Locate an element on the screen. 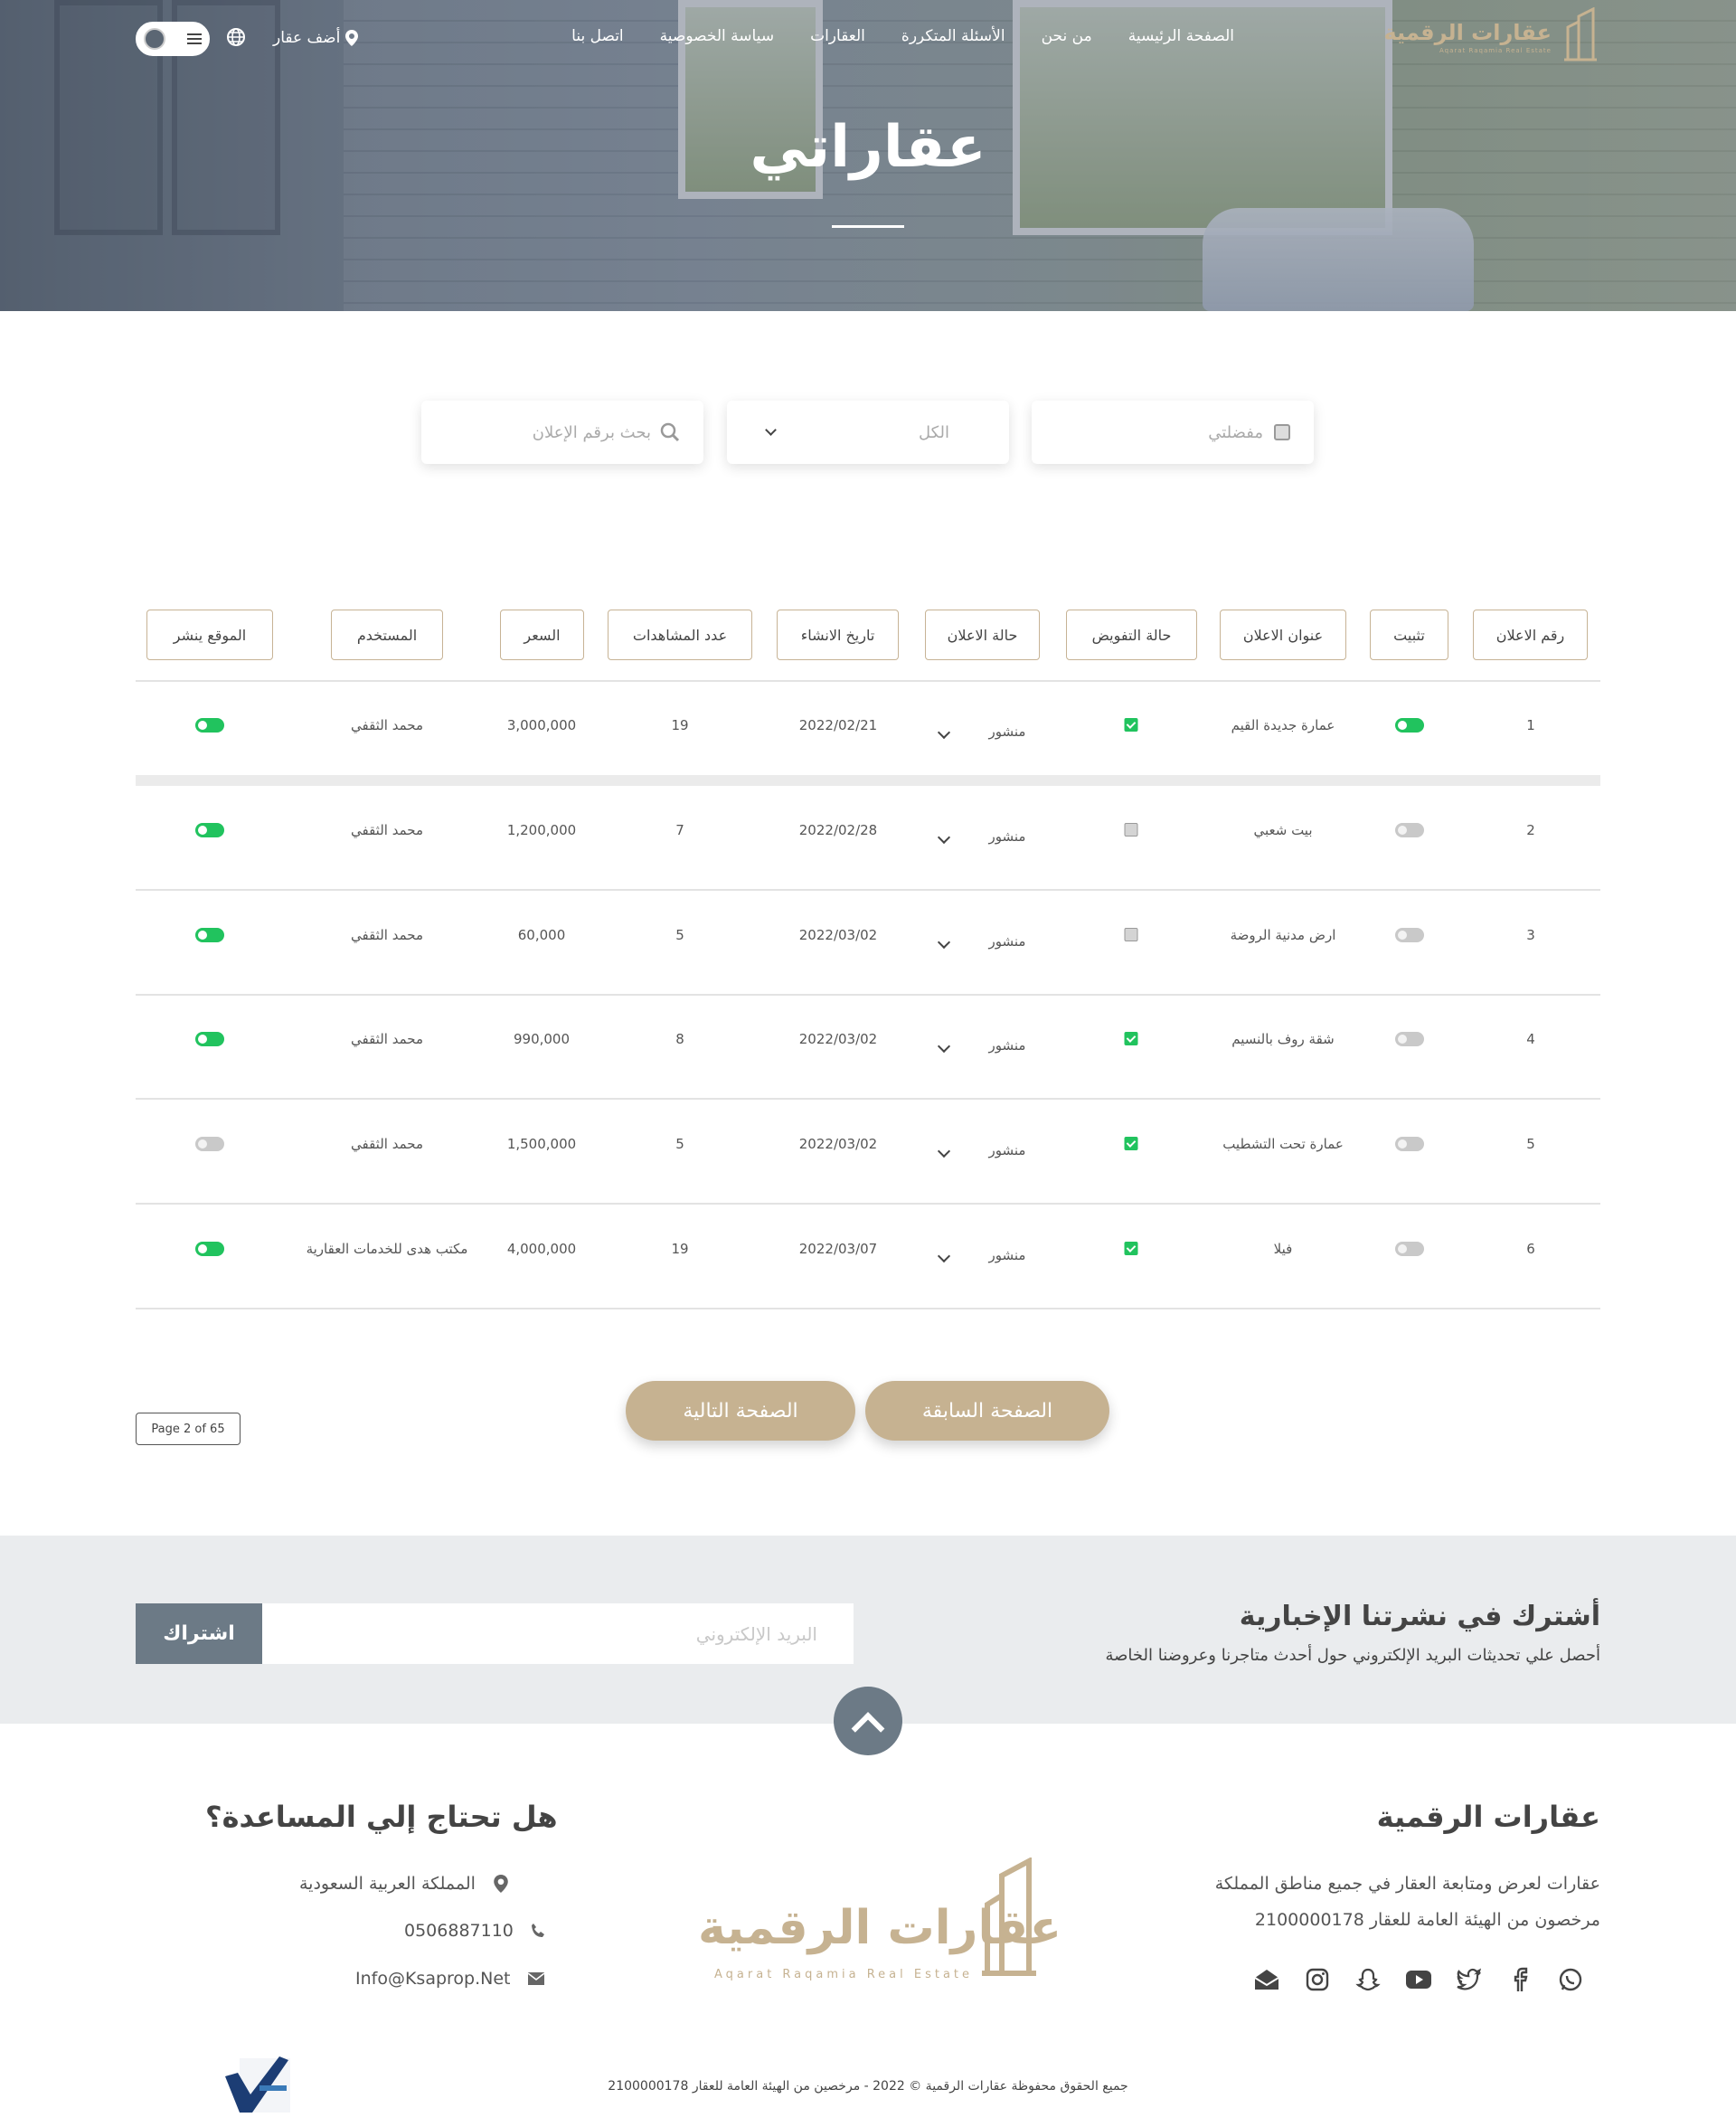 This screenshot has width=1736, height=2127. whatsapp-icon is located at coordinates (1571, 1979).